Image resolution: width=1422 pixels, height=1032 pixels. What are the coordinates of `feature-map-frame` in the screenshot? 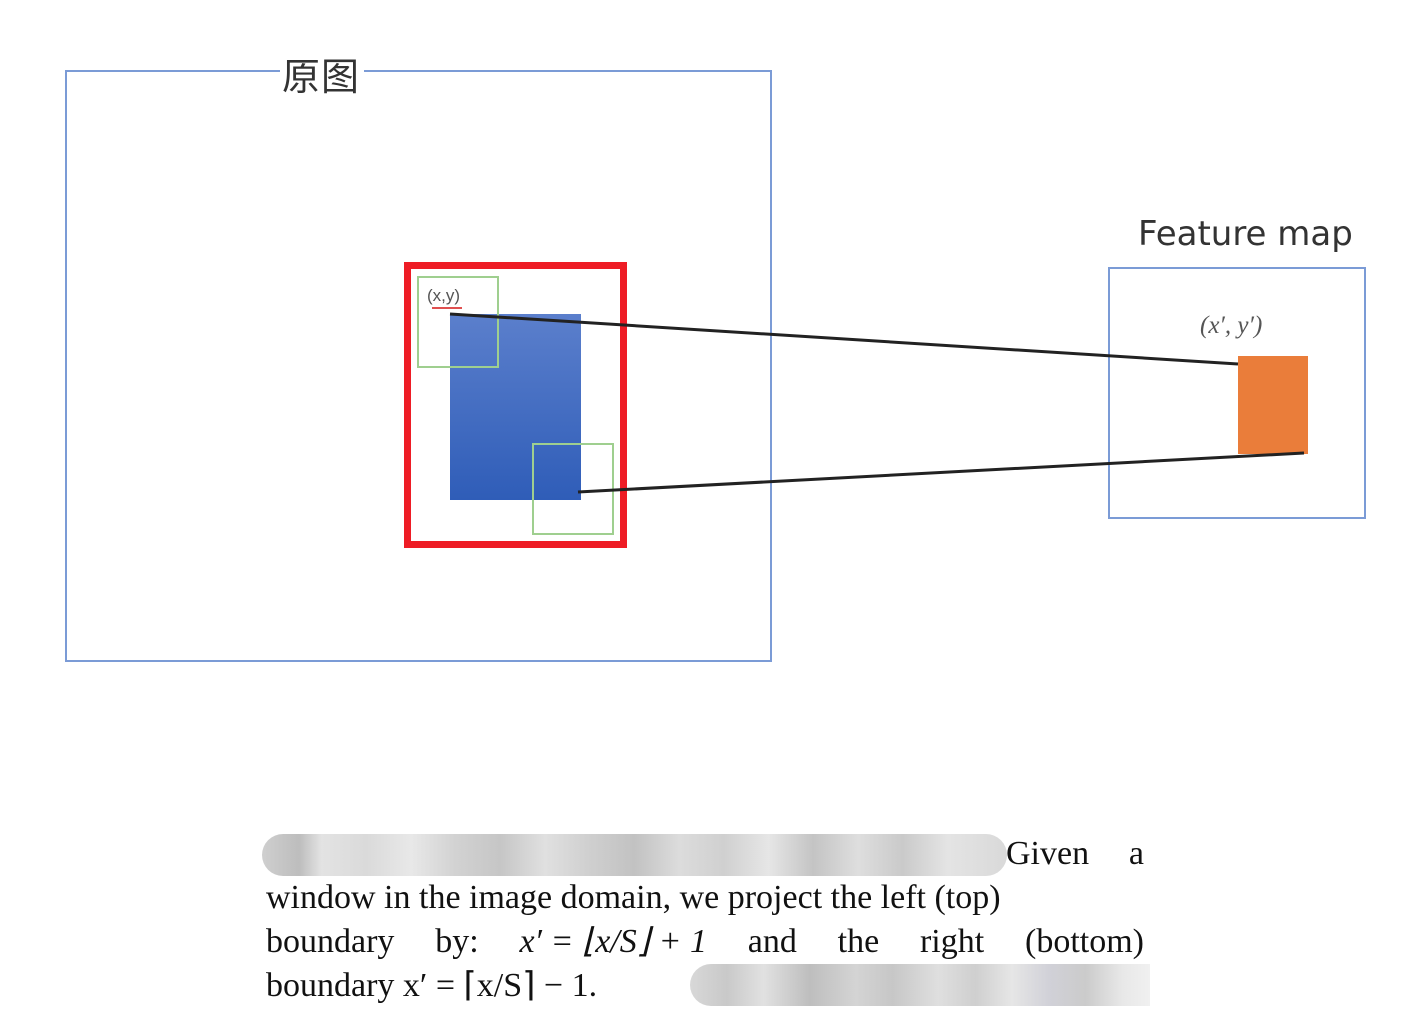 It's located at (1237, 393).